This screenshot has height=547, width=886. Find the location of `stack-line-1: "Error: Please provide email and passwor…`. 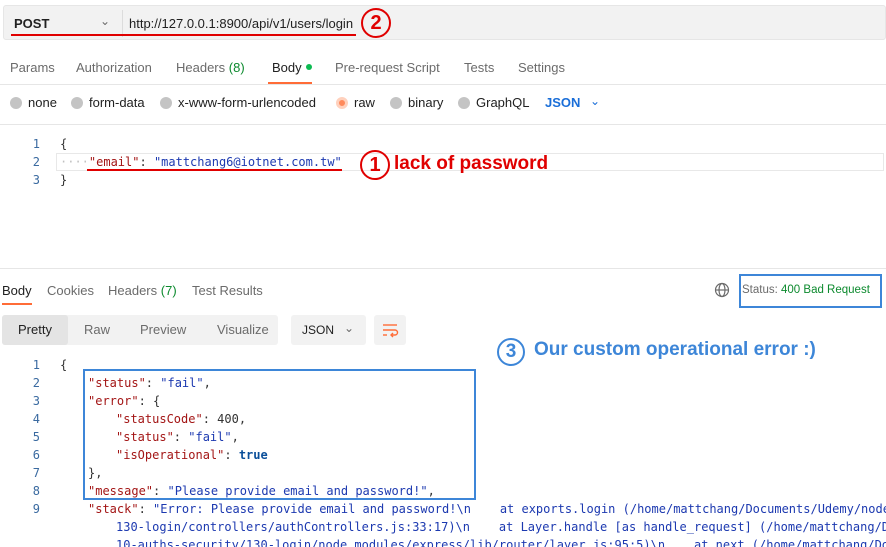

stack-line-1: "Error: Please provide email and passwor… is located at coordinates (519, 509).